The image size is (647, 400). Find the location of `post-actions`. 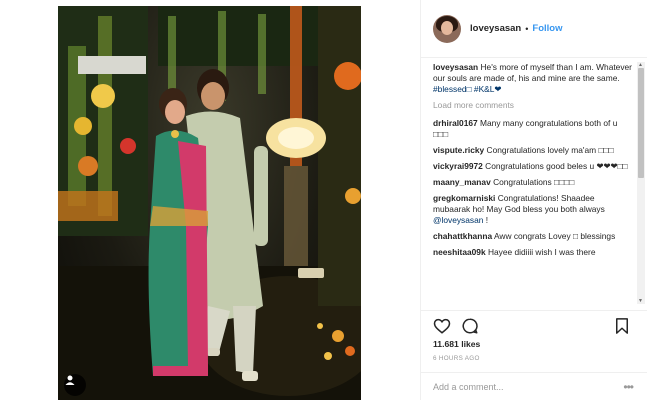

post-actions is located at coordinates (534, 324).